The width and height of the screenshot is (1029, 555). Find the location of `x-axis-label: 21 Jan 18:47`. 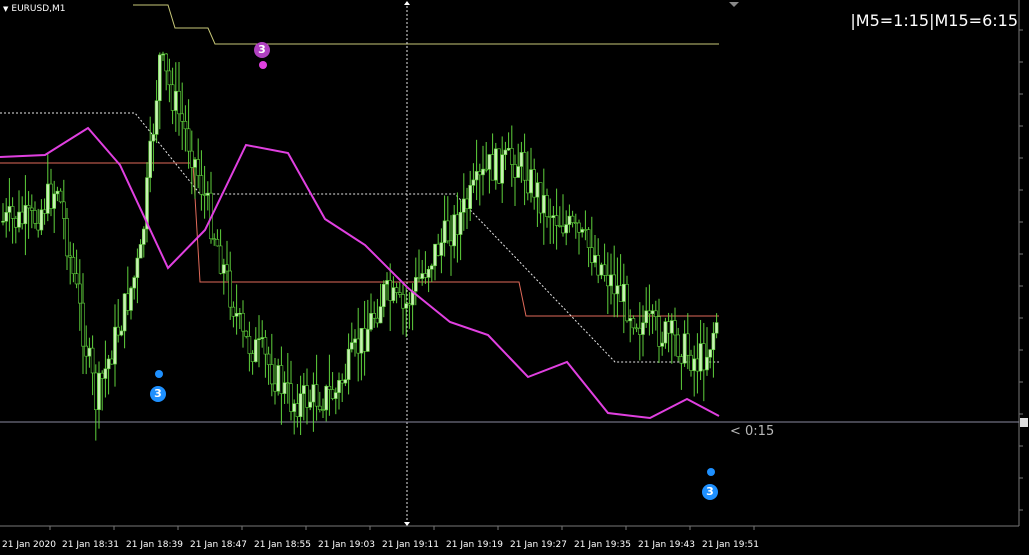

x-axis-label: 21 Jan 18:47 is located at coordinates (218, 545).